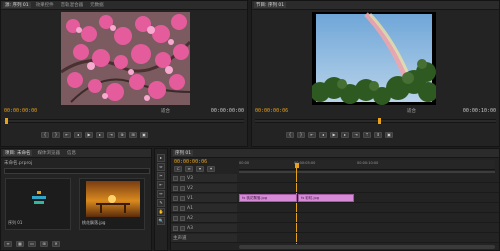 The width and height of the screenshot is (500, 251). What do you see at coordinates (335, 178) in the screenshot?
I see `track-v3: V3` at bounding box center [335, 178].